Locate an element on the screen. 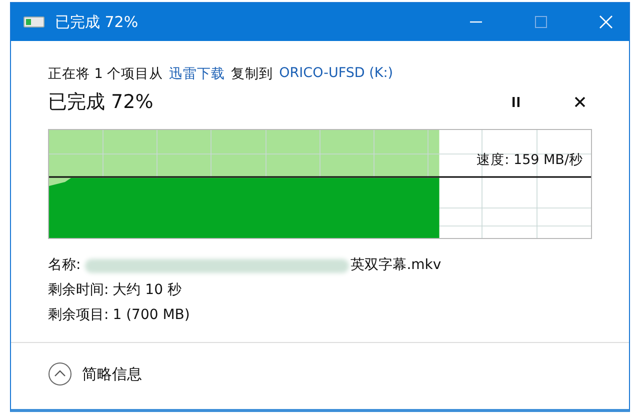 Image resolution: width=640 pixels, height=417 pixels. destination-link: ORICO-UFSD (K:) is located at coordinates (336, 74).